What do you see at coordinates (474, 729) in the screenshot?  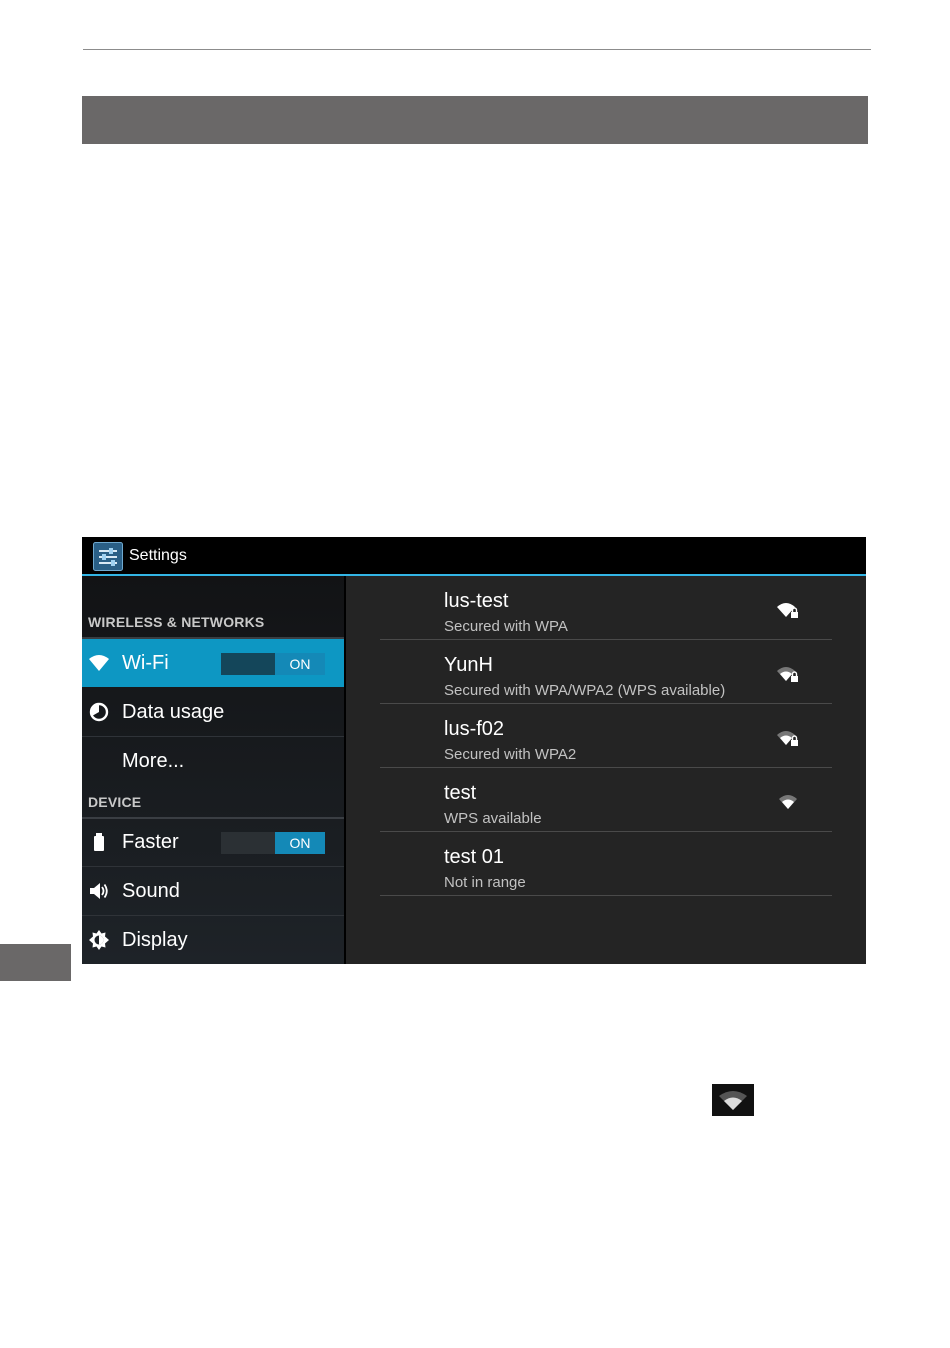 I see `network-name: lus-f02` at bounding box center [474, 729].